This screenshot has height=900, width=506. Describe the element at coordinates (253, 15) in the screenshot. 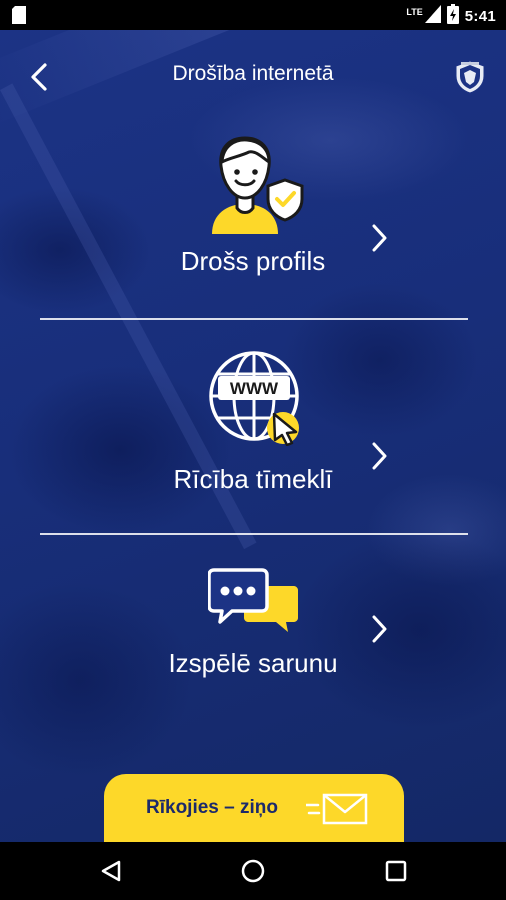

I see `status-bar: LTE 5:41` at that location.